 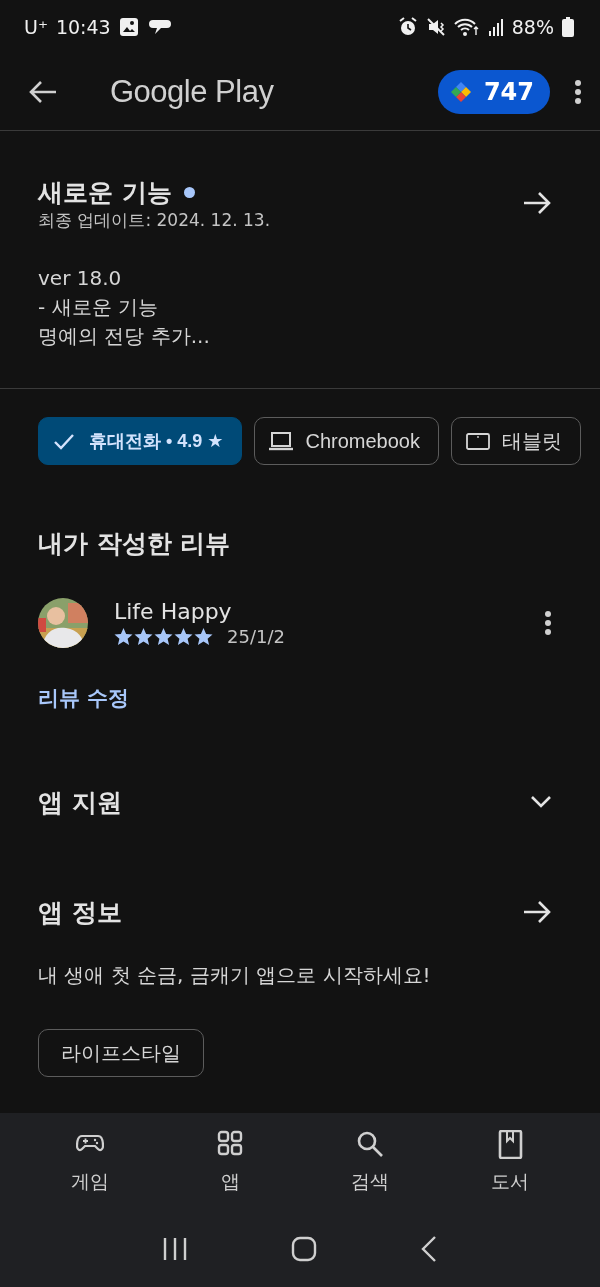 What do you see at coordinates (429, 1249) in the screenshot?
I see `back-icon` at bounding box center [429, 1249].